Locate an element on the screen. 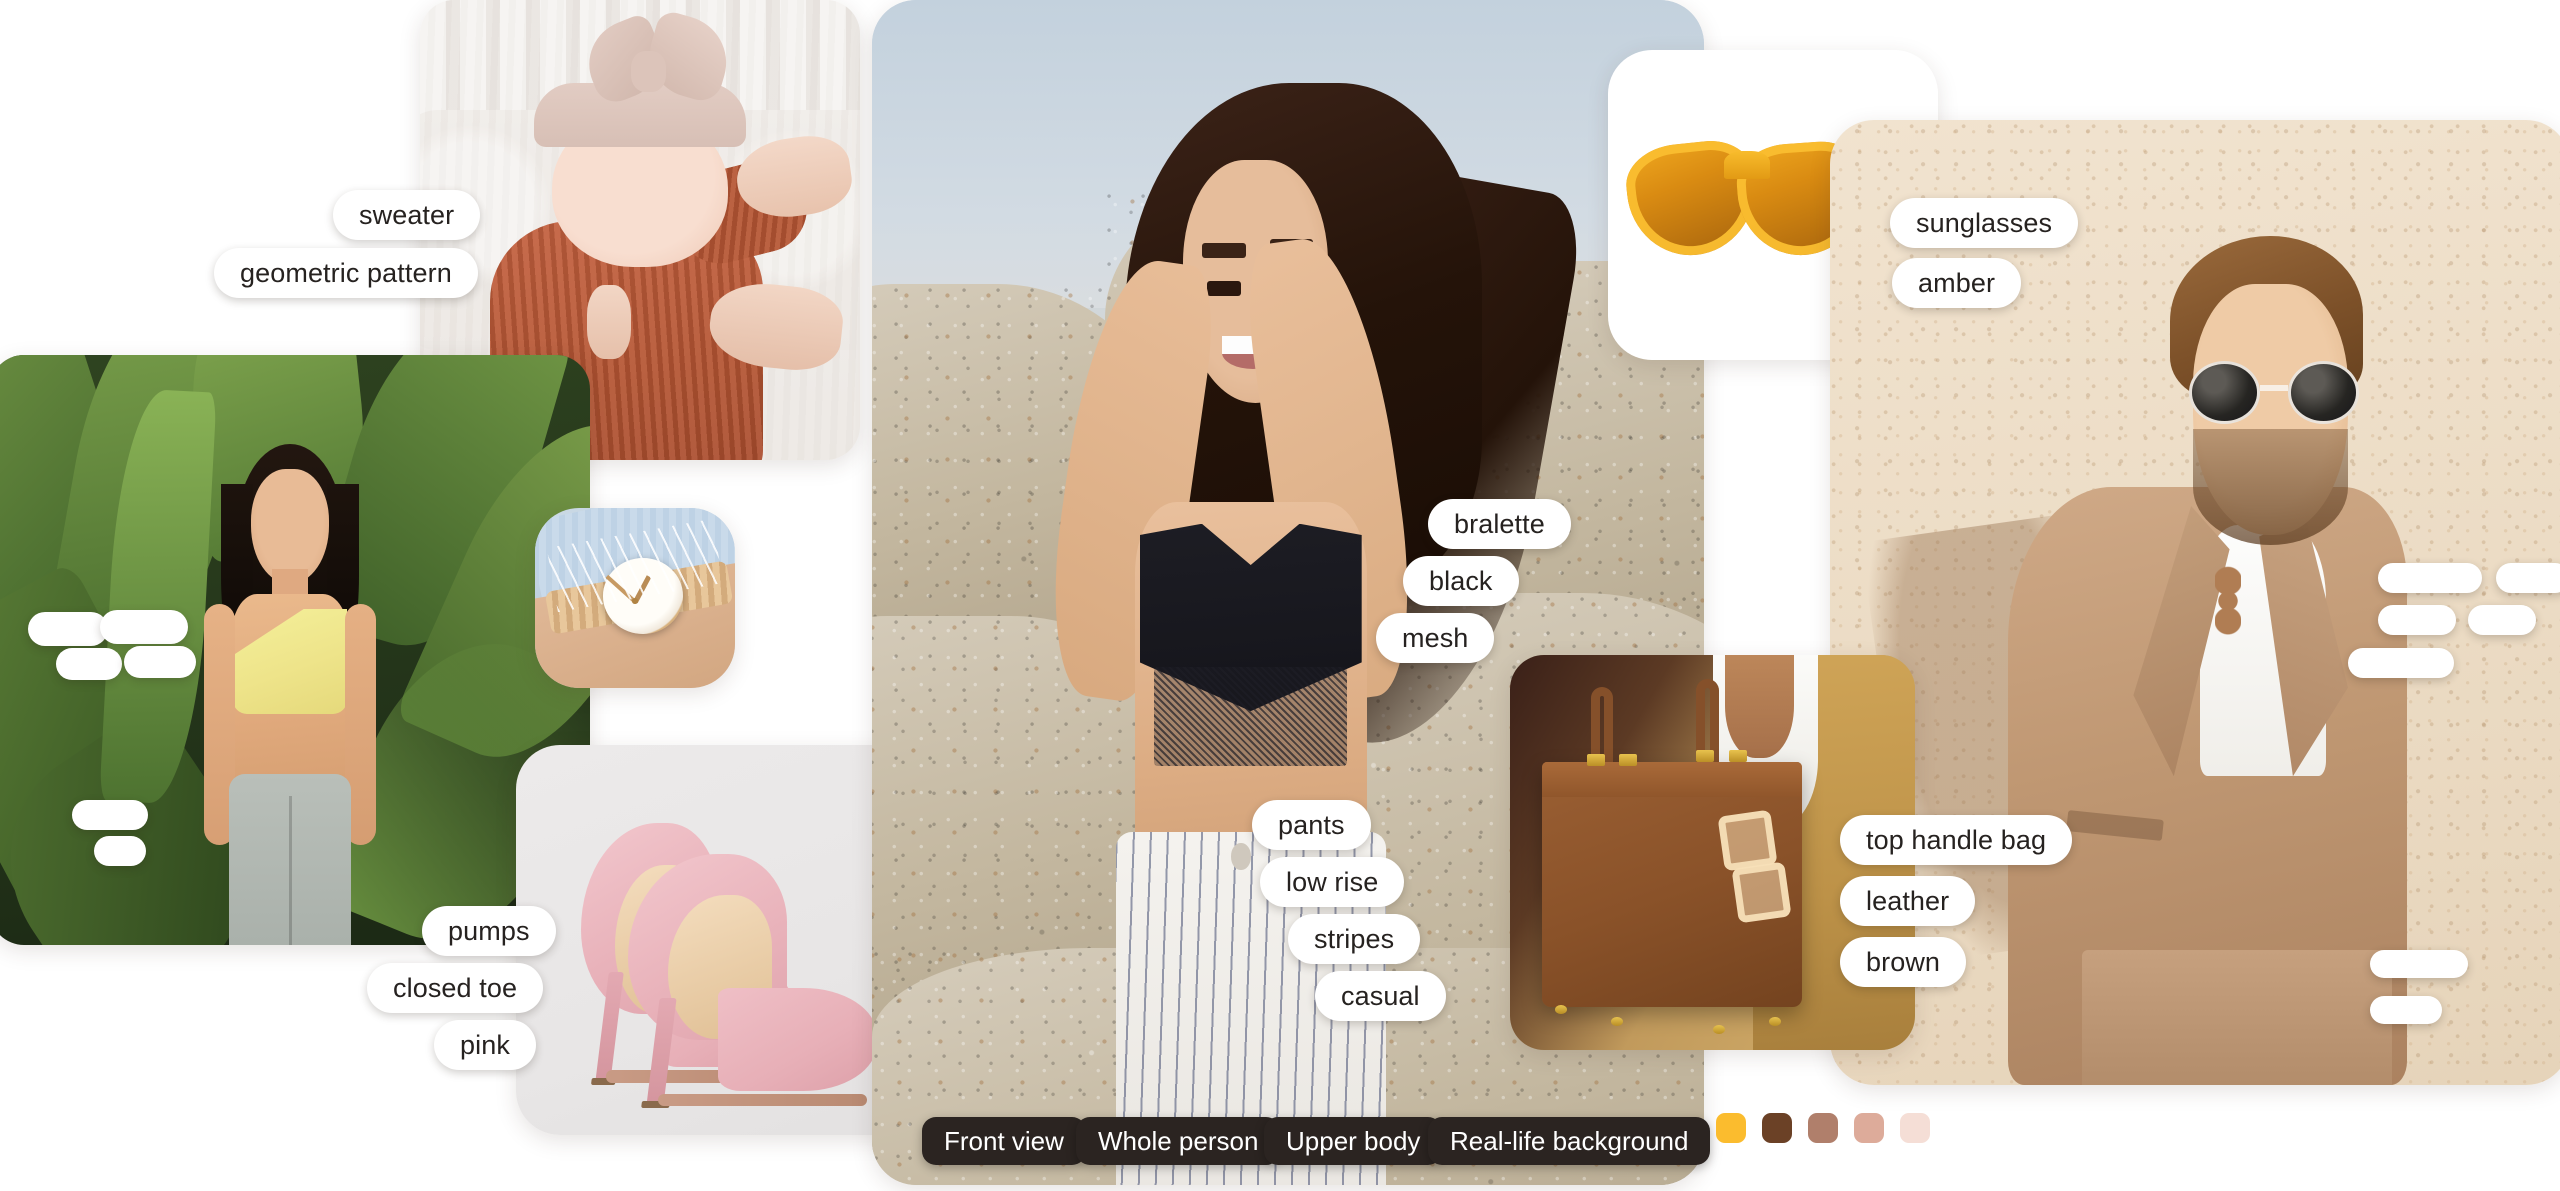 This screenshot has width=2560, height=1191. attribute-chip-front-view: Front view is located at coordinates (1004, 1141).